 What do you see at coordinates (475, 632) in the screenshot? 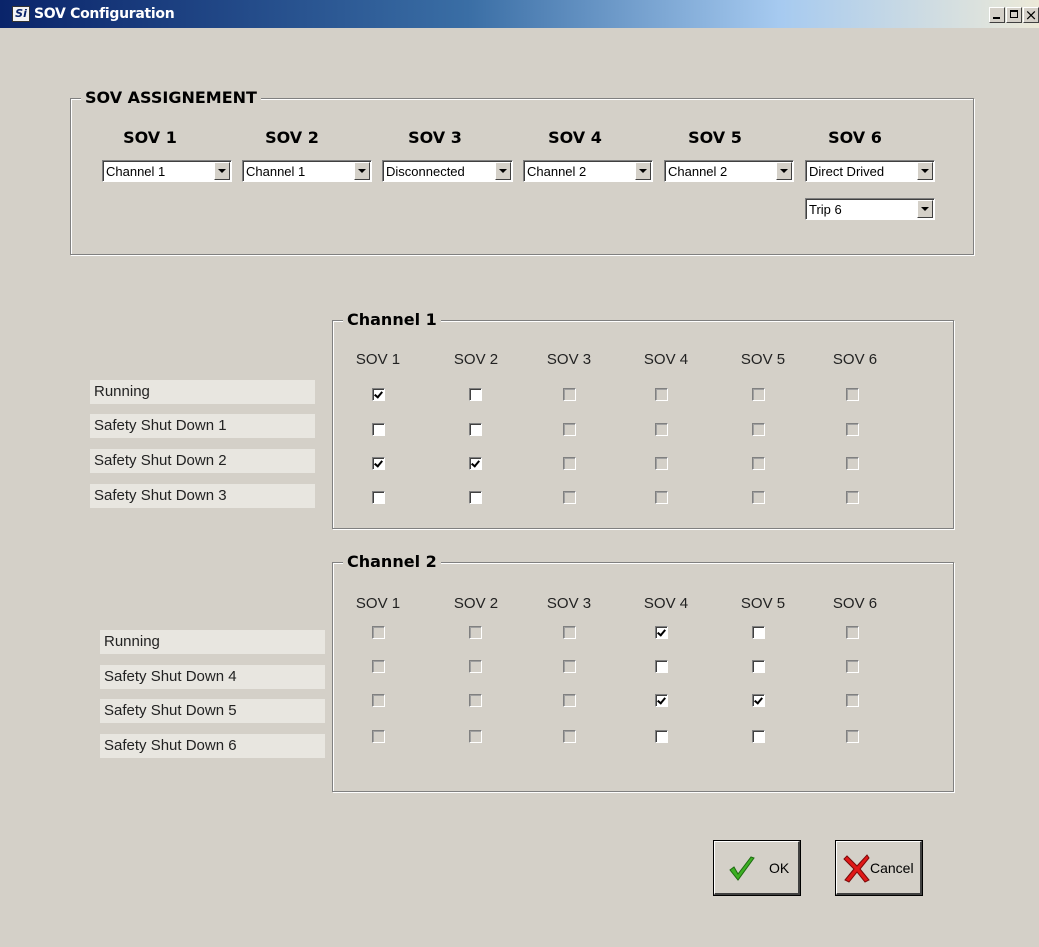
I see `channel2-checkbox-r1-sov2` at bounding box center [475, 632].